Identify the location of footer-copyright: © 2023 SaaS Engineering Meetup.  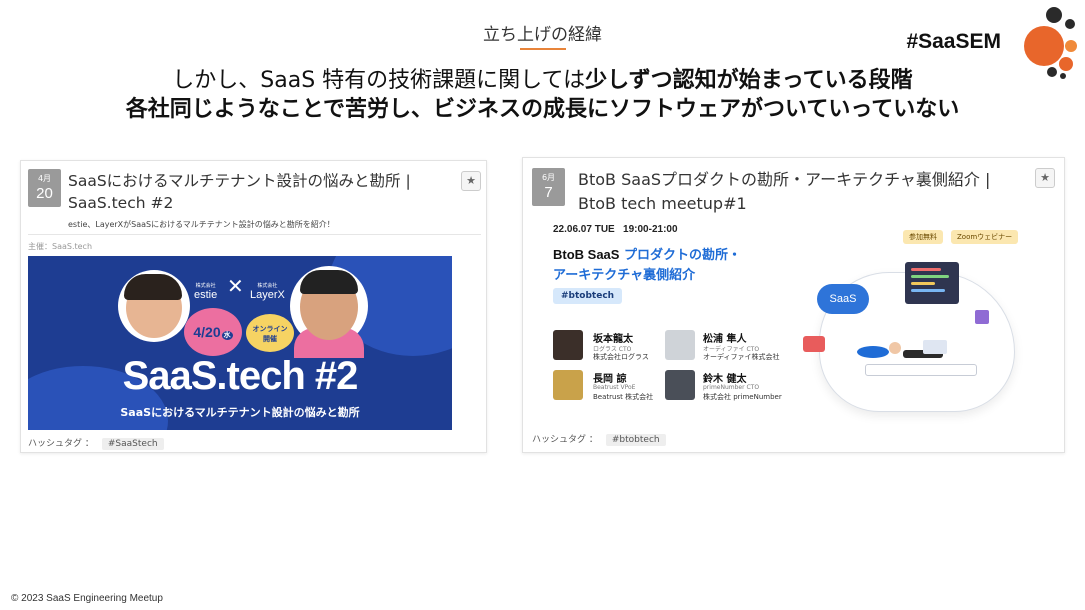
(87, 598).